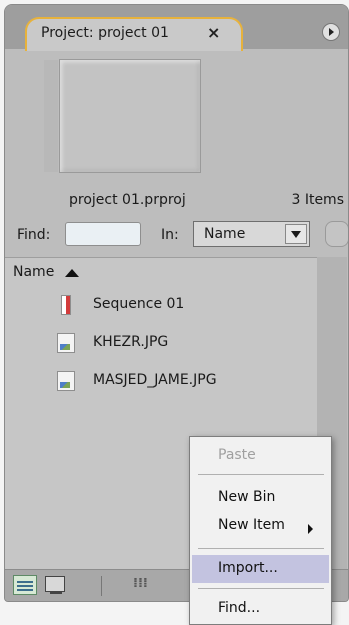 The image size is (349, 625). I want to click on tab-title: Project: project 01, so click(105, 33).